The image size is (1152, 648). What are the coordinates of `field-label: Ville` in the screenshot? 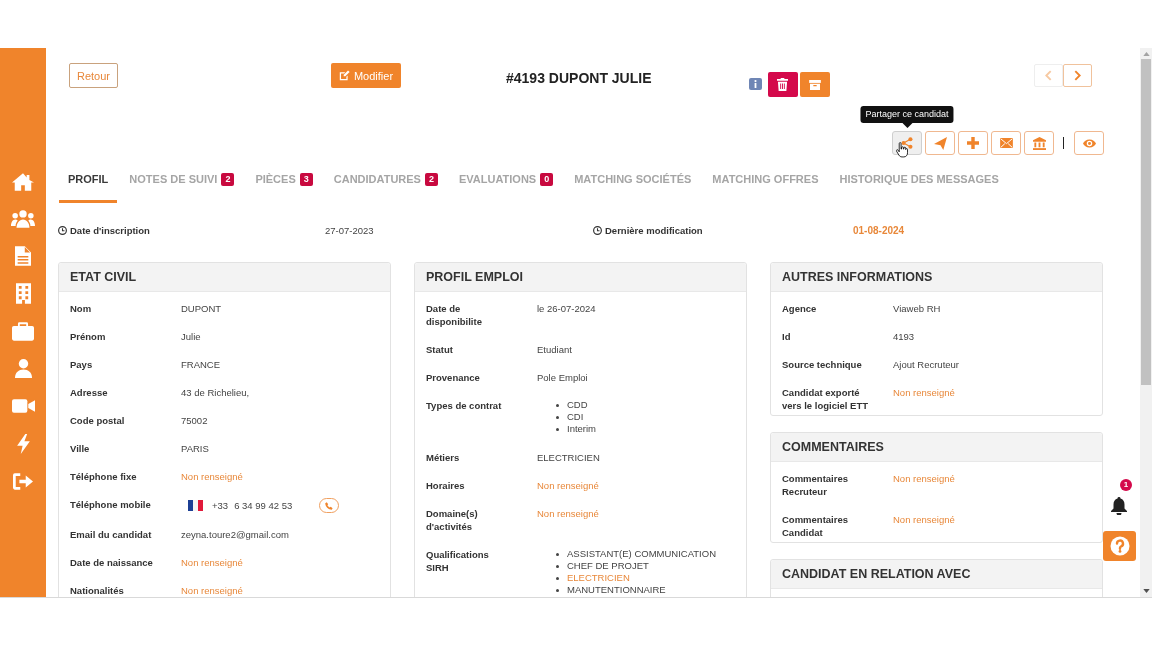 It's located at (80, 448).